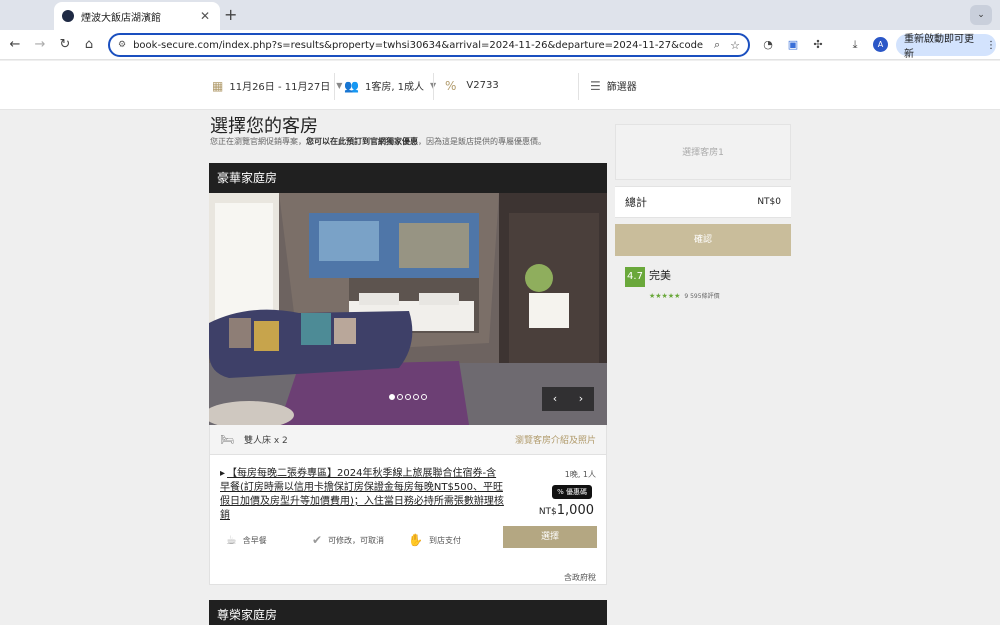  Describe the element at coordinates (227, 439) in the screenshot. I see `bed-icon: 🛏` at that location.